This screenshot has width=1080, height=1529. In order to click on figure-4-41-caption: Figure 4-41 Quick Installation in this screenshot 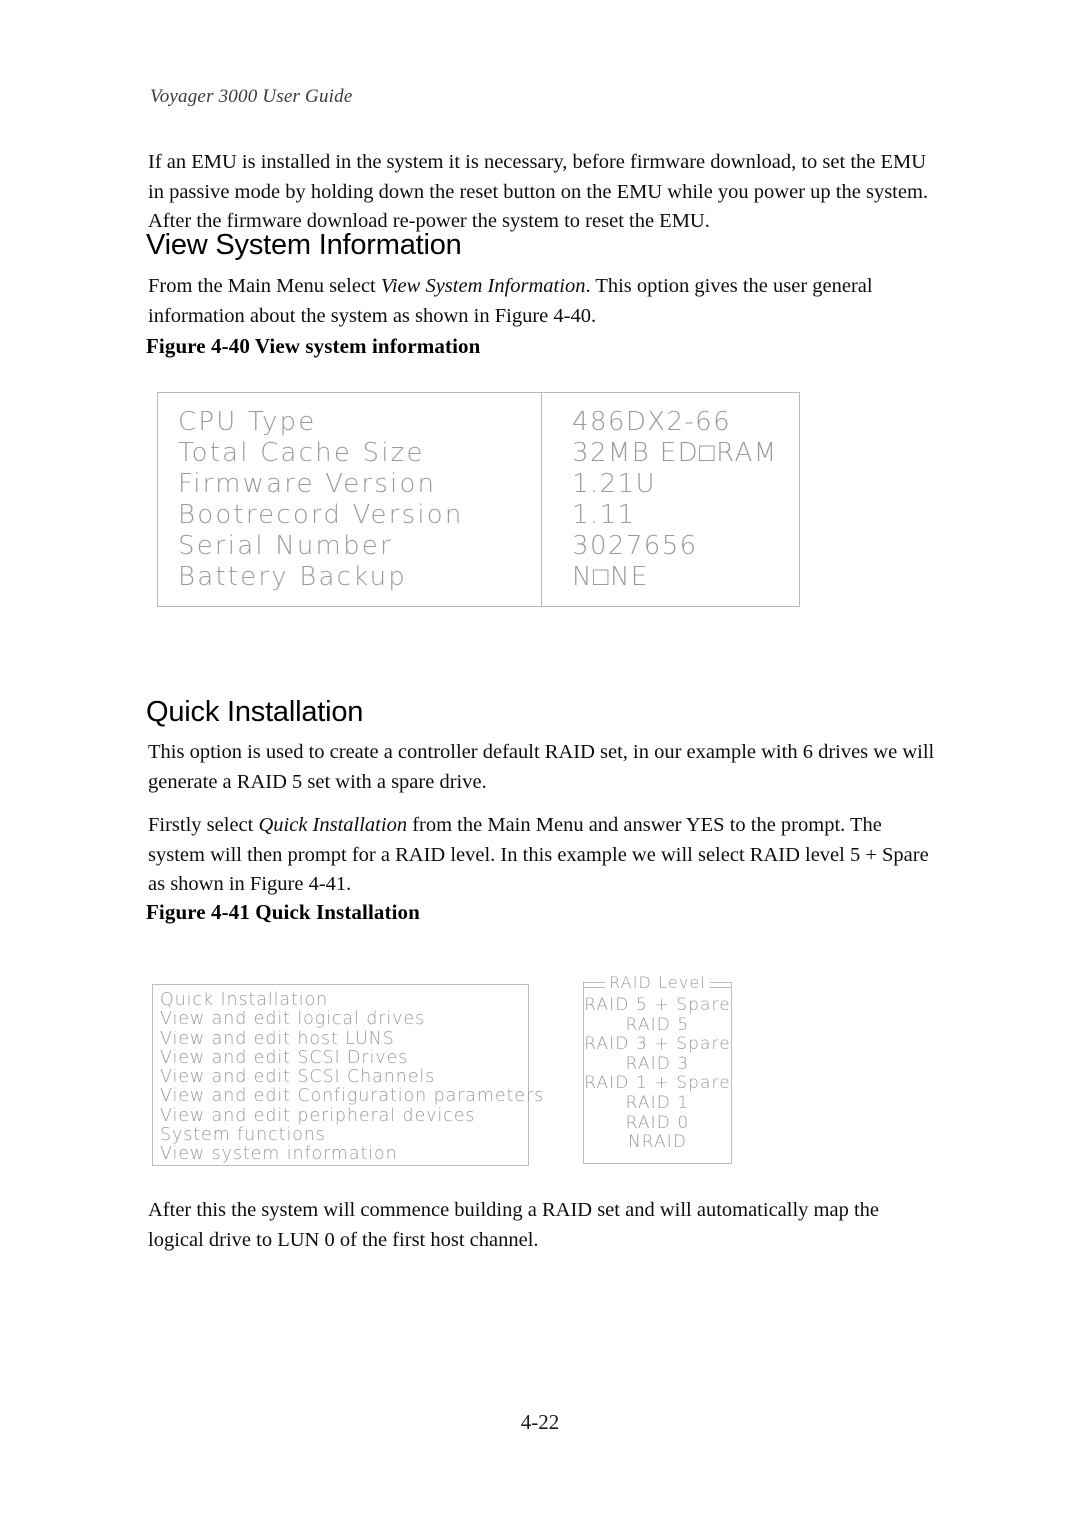, I will do `click(283, 912)`.